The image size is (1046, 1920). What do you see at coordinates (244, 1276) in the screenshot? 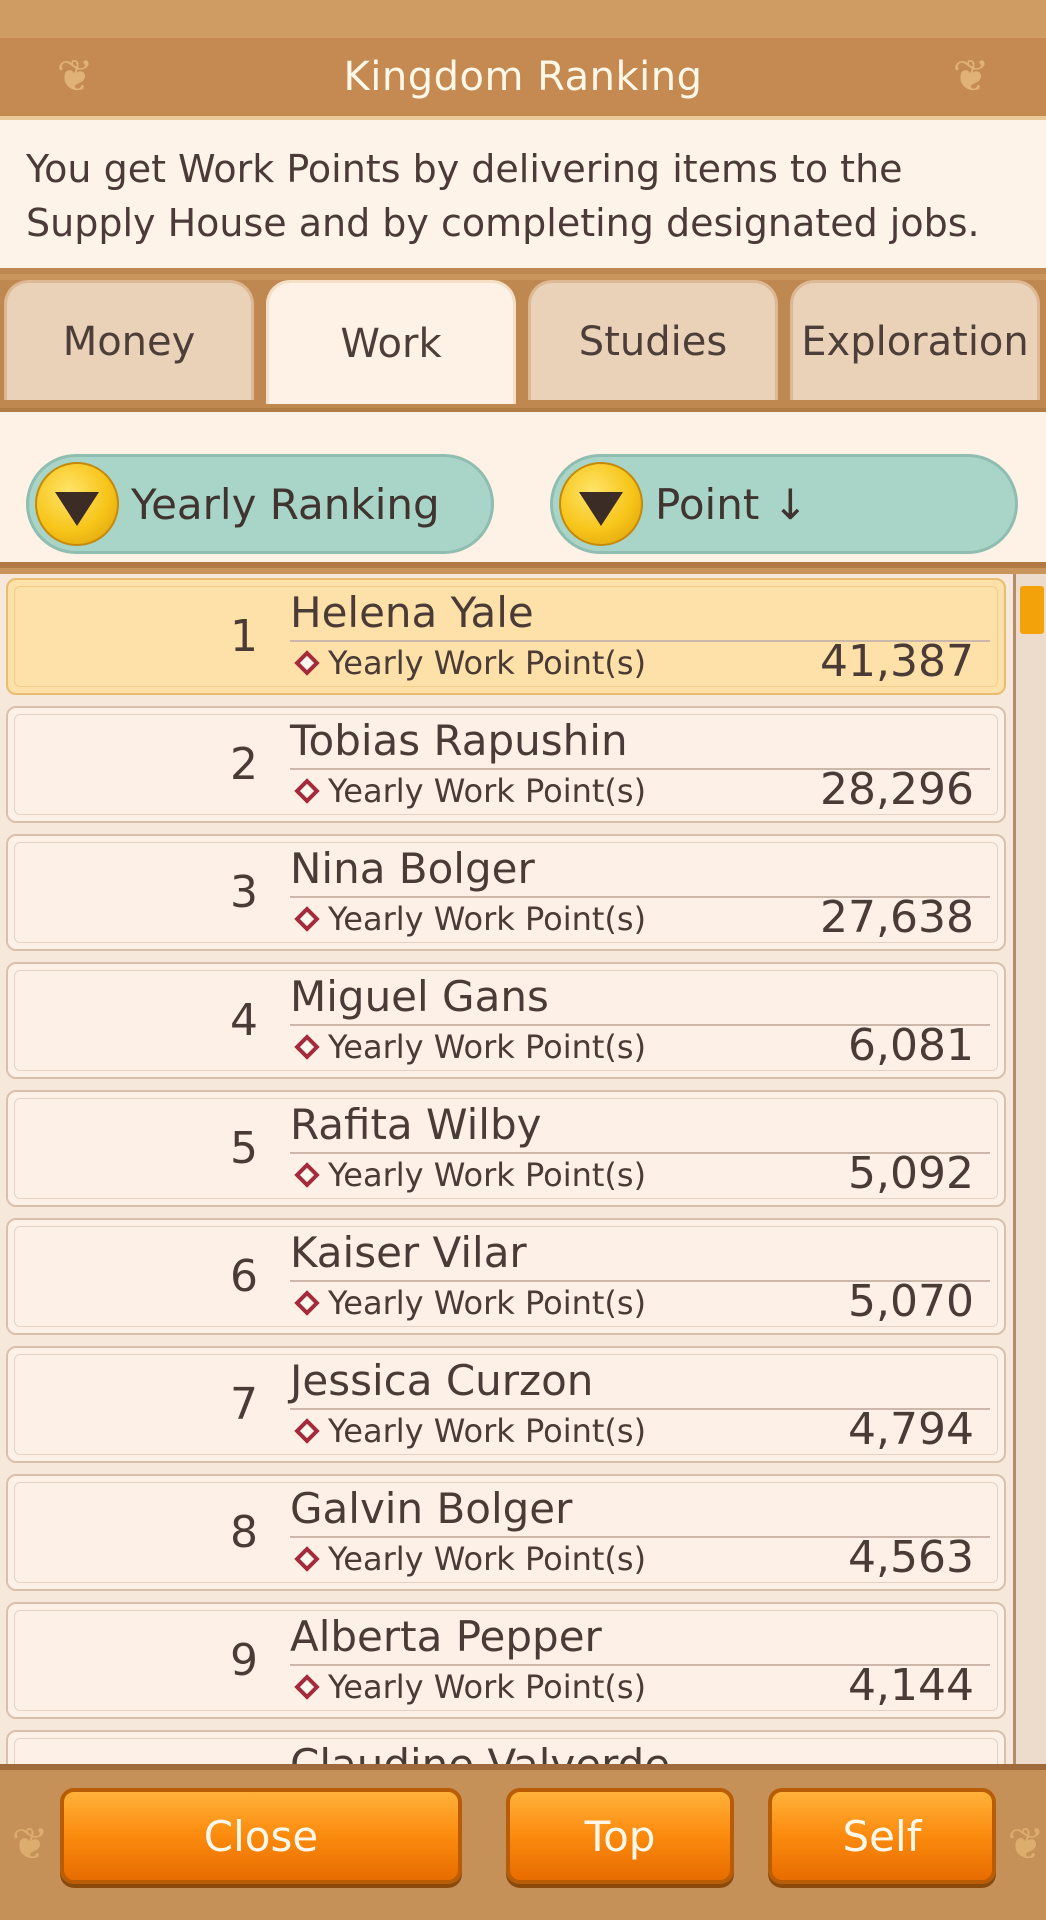
I see `rank-number: 6` at bounding box center [244, 1276].